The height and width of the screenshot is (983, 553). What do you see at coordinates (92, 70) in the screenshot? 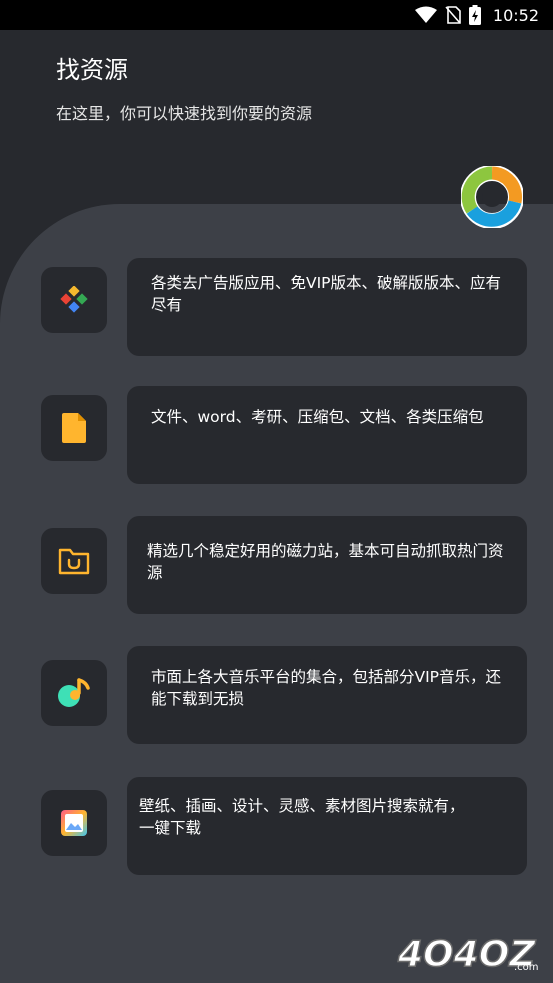
I see `page-title: 找资源` at bounding box center [92, 70].